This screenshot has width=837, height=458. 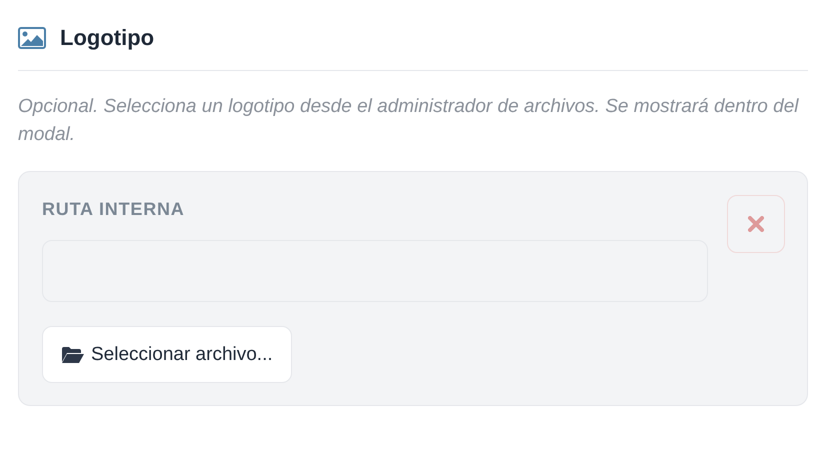 What do you see at coordinates (73, 355) in the screenshot?
I see `folder-icon` at bounding box center [73, 355].